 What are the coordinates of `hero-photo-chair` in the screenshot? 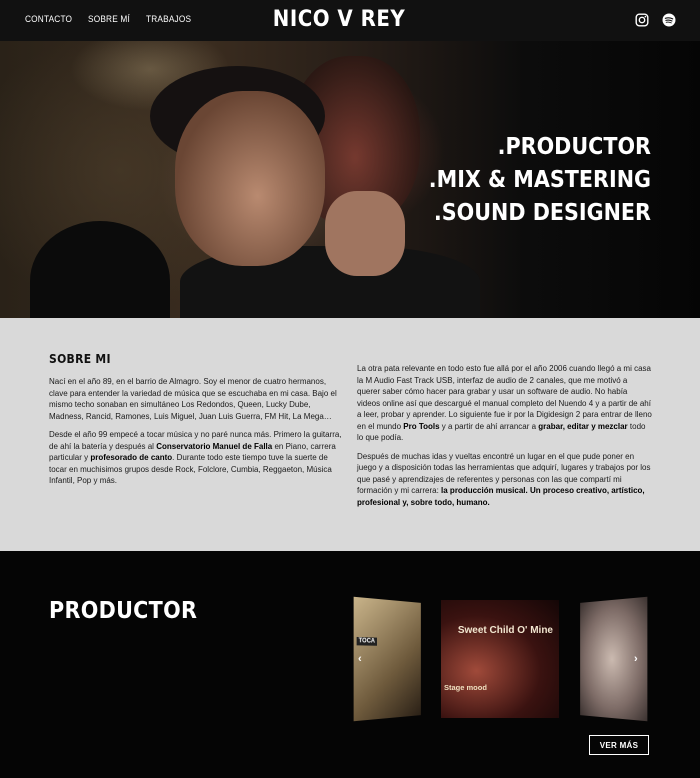 It's located at (100, 269).